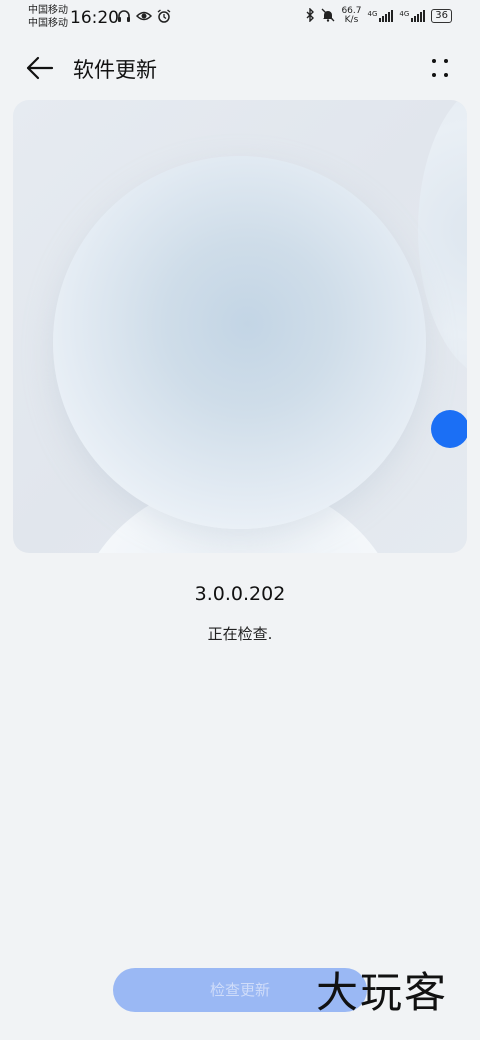  Describe the element at coordinates (124, 18) in the screenshot. I see `headphones-icon` at that location.